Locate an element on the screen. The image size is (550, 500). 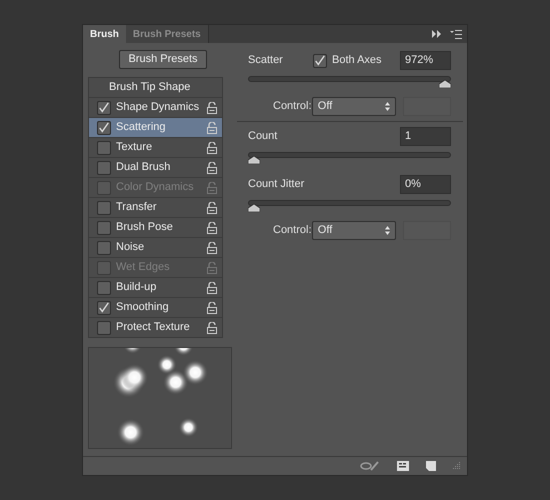
option-row: Protect Texture is located at coordinates (155, 327).